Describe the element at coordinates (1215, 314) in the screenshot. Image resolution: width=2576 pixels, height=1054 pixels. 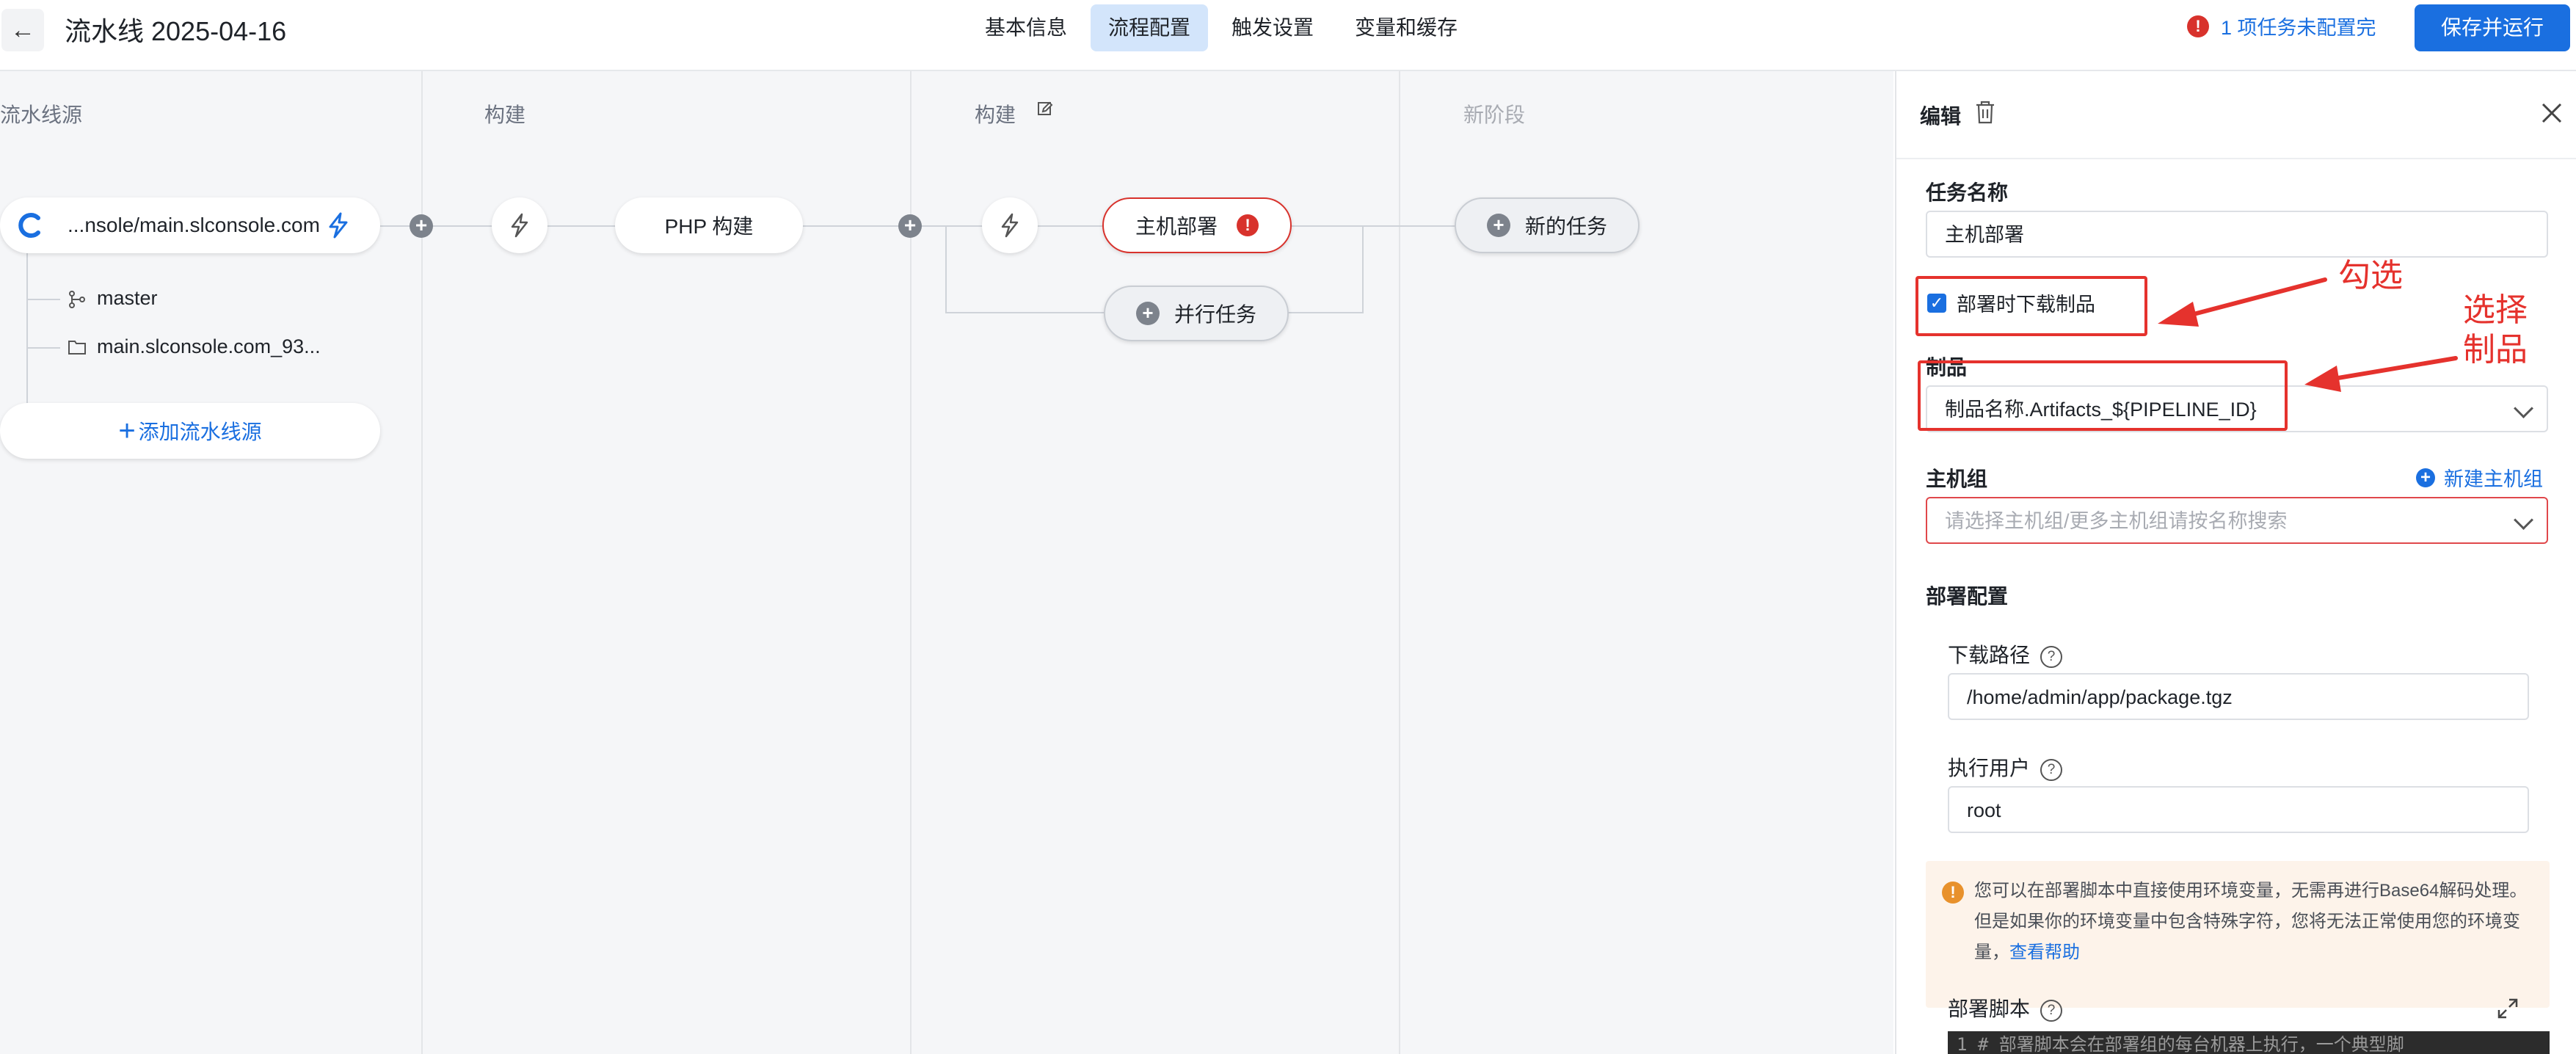
I see `parallel-task-label: 并行任务` at that location.